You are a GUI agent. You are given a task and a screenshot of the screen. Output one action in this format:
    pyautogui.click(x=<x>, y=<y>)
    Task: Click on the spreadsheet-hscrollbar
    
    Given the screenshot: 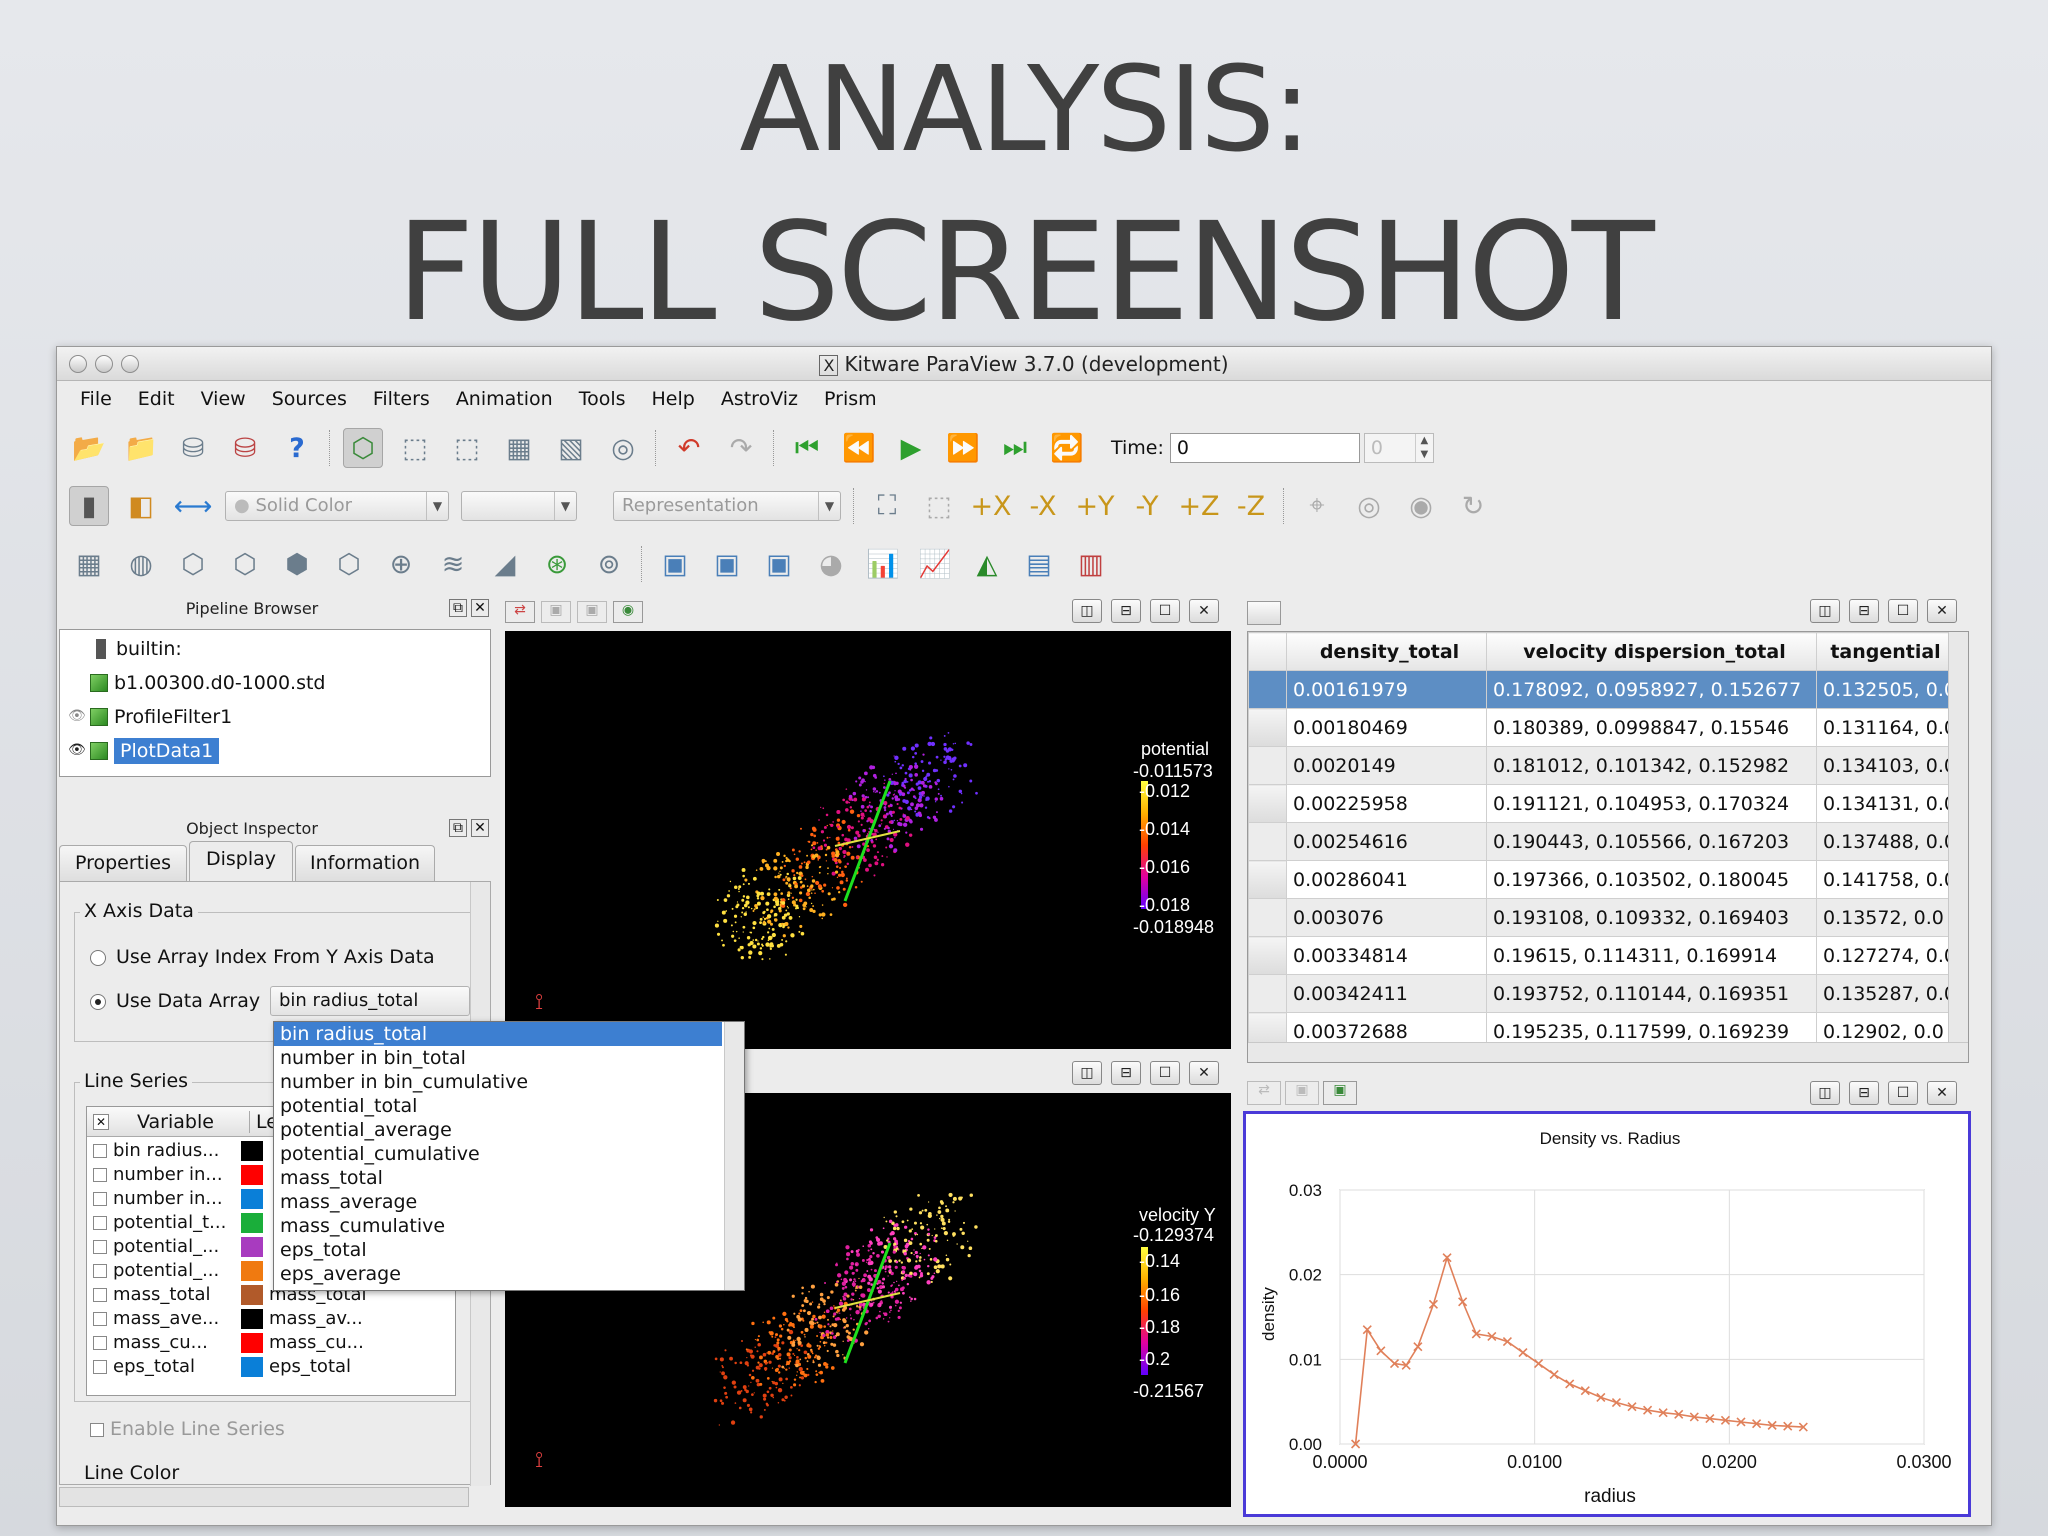 What is the action you would take?
    pyautogui.click(x=1608, y=1052)
    